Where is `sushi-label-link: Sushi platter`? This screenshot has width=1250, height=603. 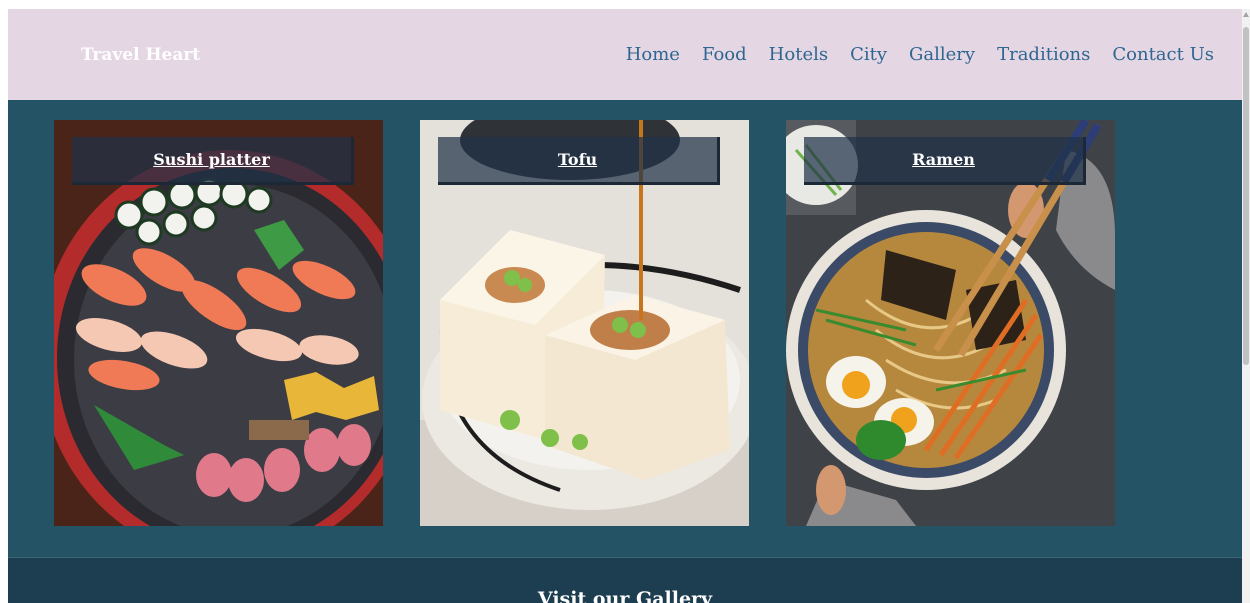 sushi-label-link: Sushi platter is located at coordinates (211, 159).